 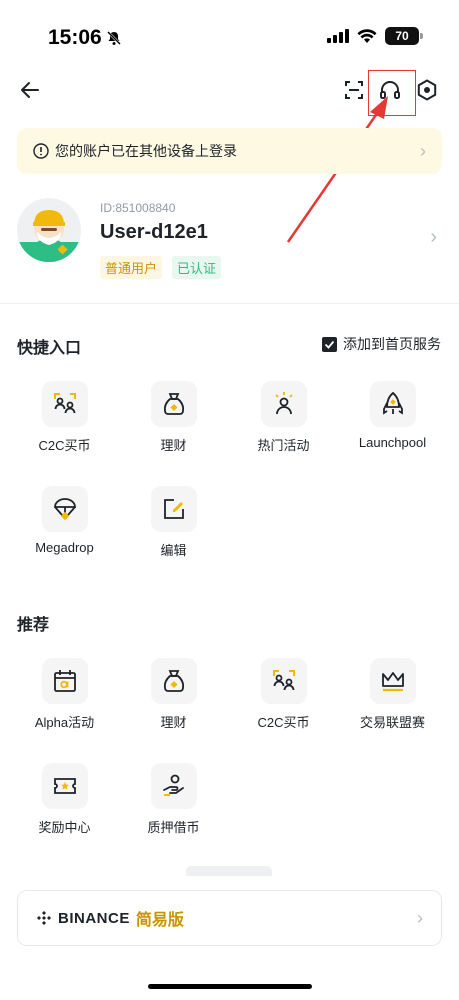 What do you see at coordinates (367, 35) in the screenshot?
I see `wifi-icon` at bounding box center [367, 35].